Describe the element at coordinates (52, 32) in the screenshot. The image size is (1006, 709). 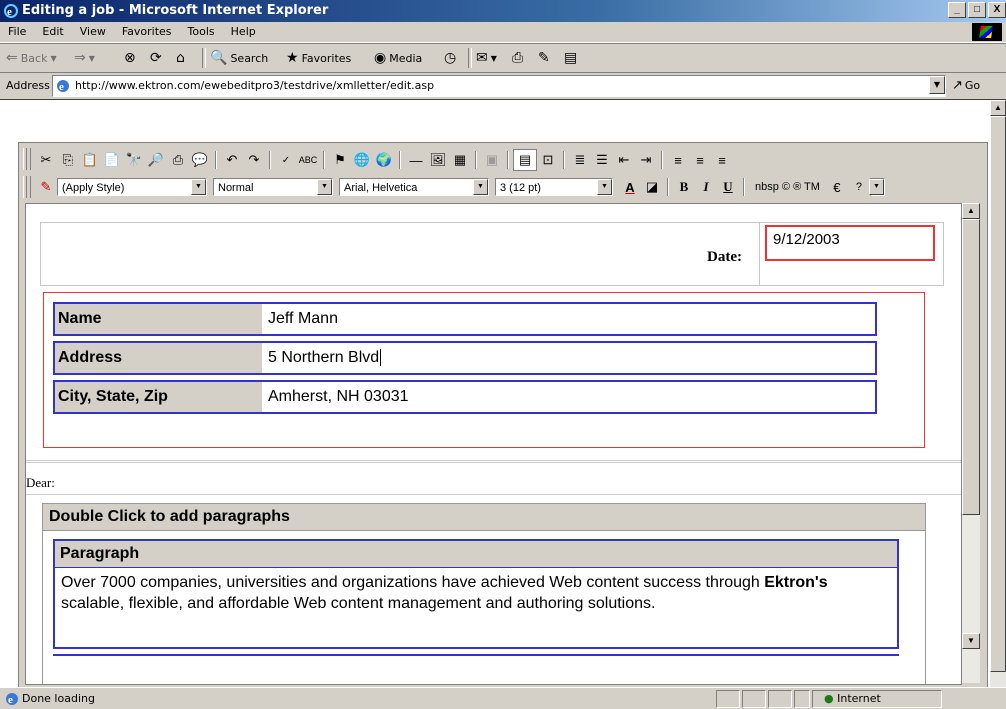
I see `menu-edit: Edit` at that location.